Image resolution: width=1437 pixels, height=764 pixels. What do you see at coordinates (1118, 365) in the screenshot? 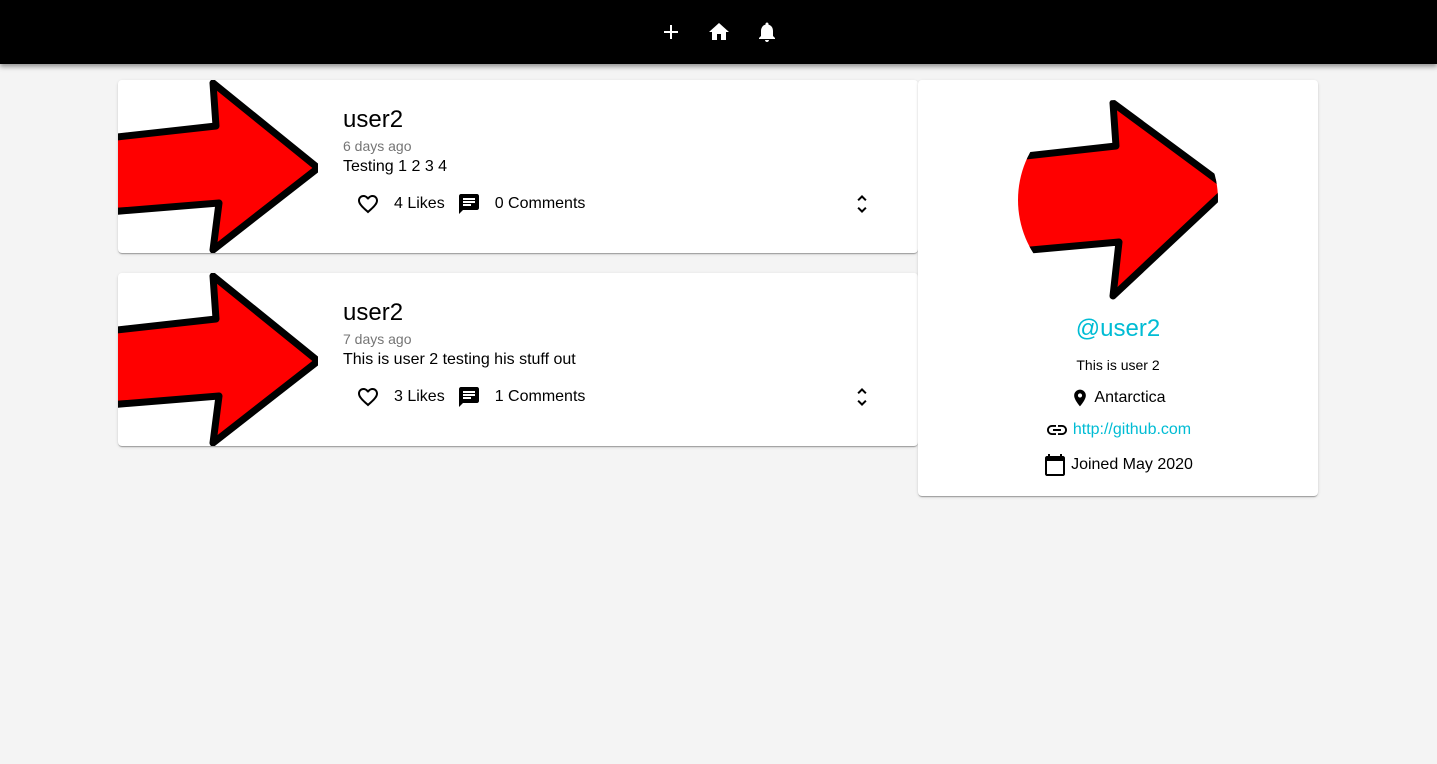
I see `profile-bio: This is user 2` at bounding box center [1118, 365].